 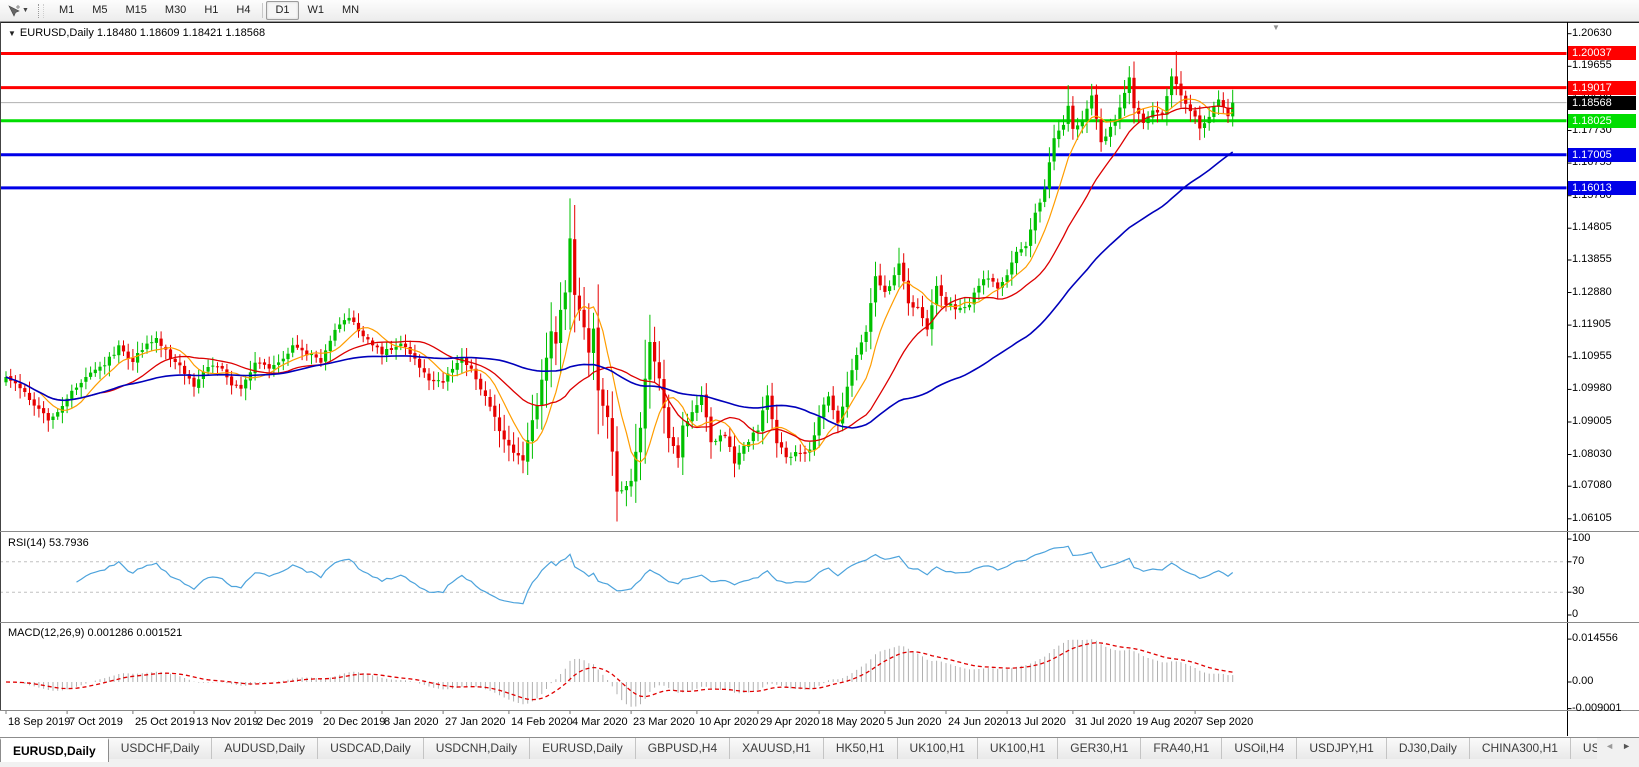 What do you see at coordinates (1592, 227) in the screenshot?
I see `price-axis-tick-label: 1.14805` at bounding box center [1592, 227].